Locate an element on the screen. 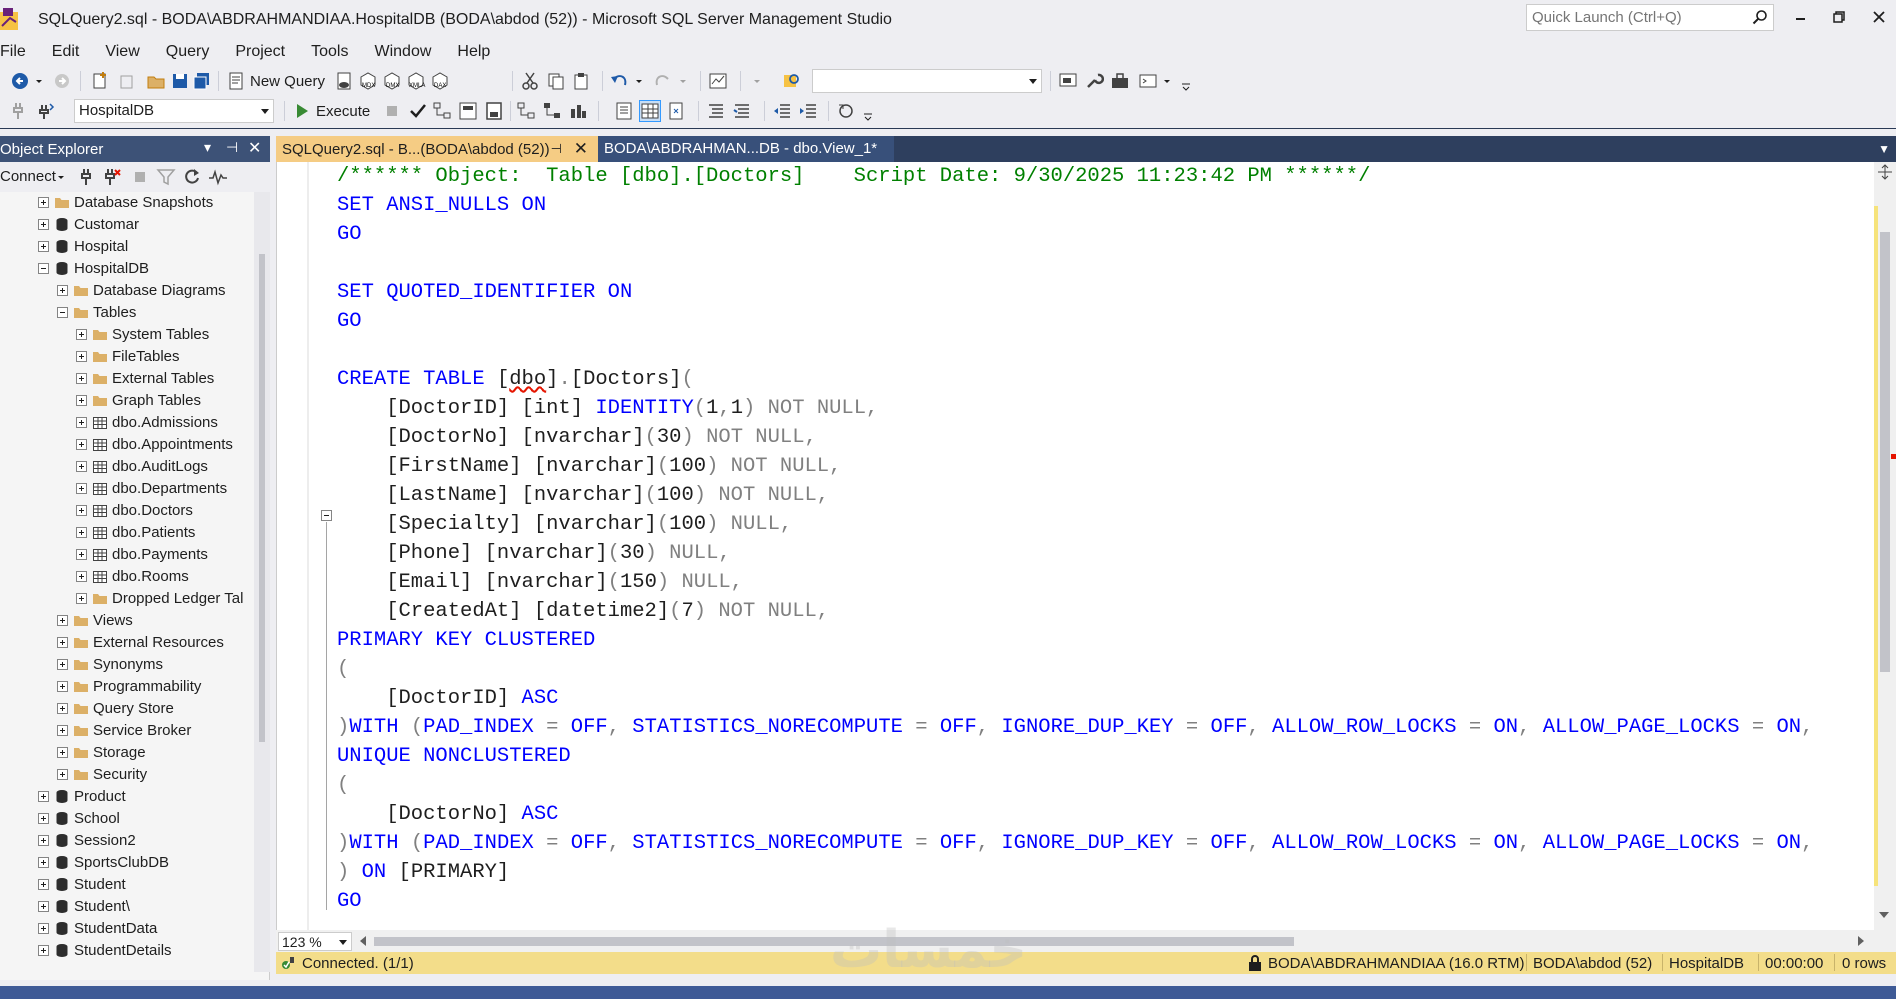 The image size is (1896, 999). zoom-combo: 123 % is located at coordinates (315, 941).